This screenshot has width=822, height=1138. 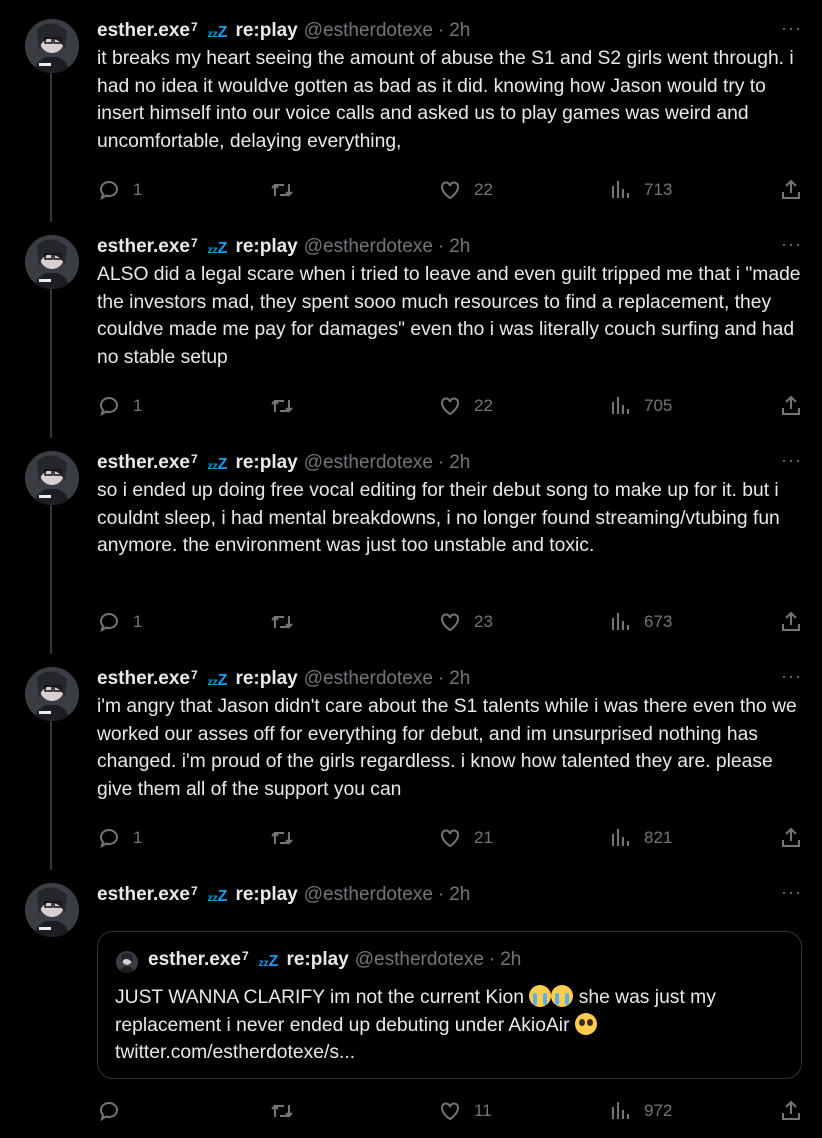 I want to click on action-bar: 11 972, so click(x=452, y=1111).